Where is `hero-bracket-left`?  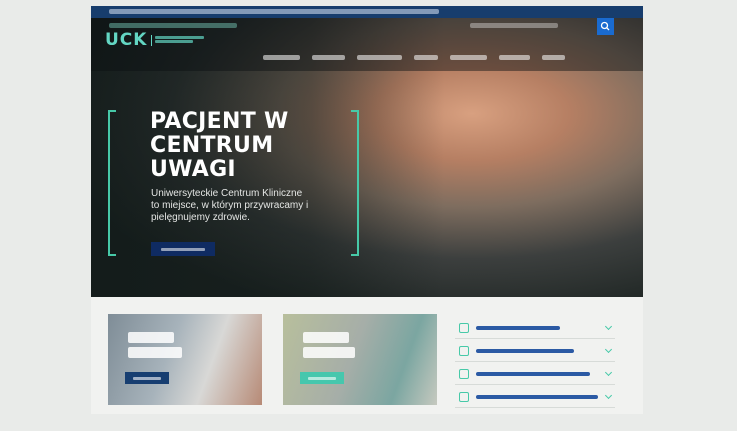
hero-bracket-left is located at coordinates (112, 183).